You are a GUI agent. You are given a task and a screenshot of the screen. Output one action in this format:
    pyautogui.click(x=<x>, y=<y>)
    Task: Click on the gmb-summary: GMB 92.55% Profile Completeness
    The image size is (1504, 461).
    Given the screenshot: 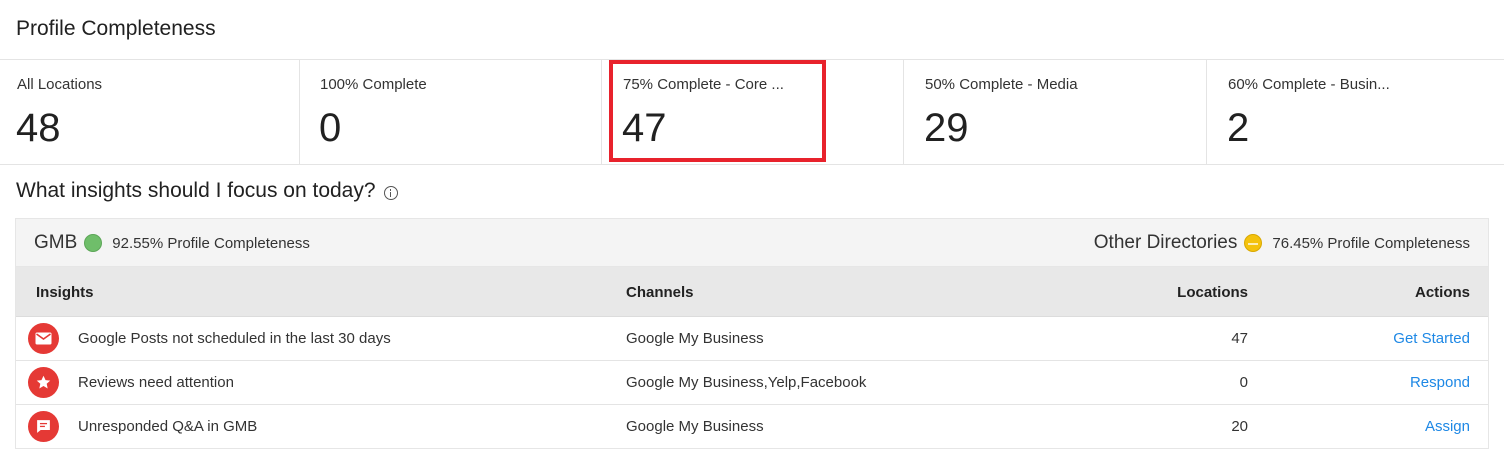 What is the action you would take?
    pyautogui.click(x=172, y=243)
    